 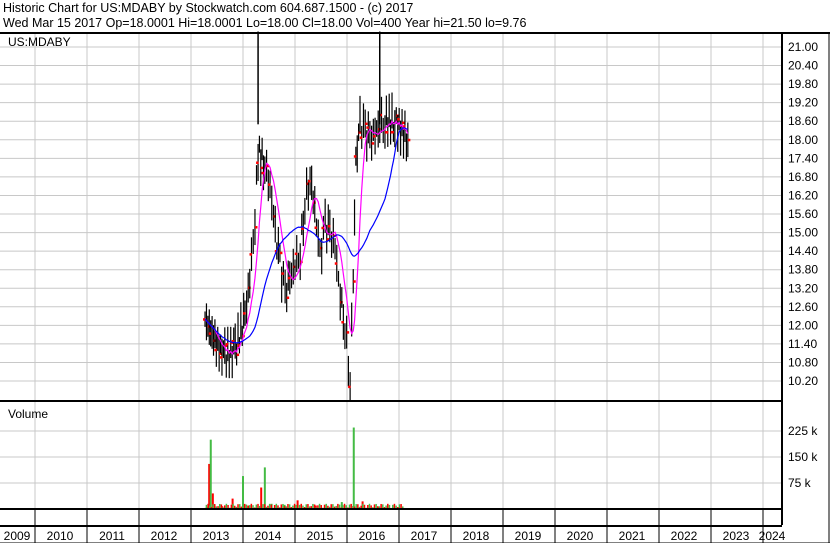 What do you see at coordinates (803, 103) in the screenshot?
I see `price-tick-label: 19.20` at bounding box center [803, 103].